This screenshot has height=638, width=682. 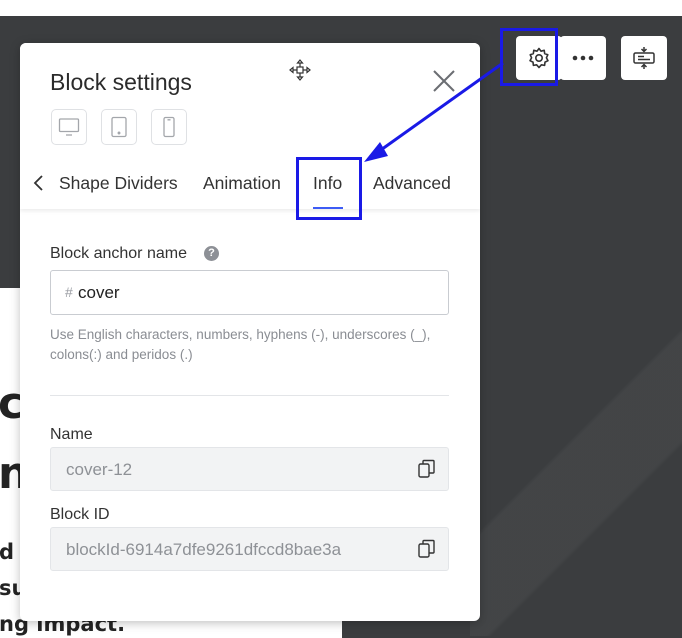 I want to click on block-id-field: blockId-6914a7dfe9261dfccd8bae3a, so click(x=249, y=549).